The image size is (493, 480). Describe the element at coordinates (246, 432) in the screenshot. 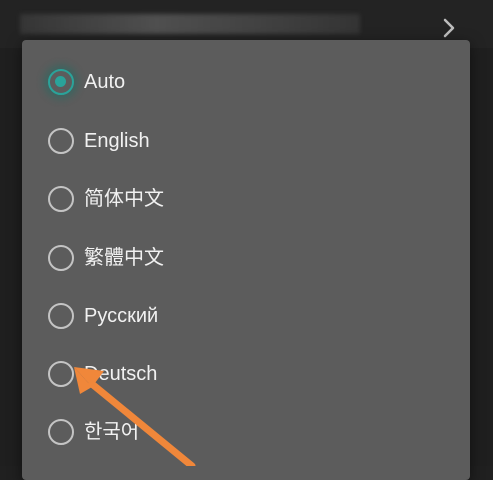

I see `language-option-korean: 한국어` at that location.